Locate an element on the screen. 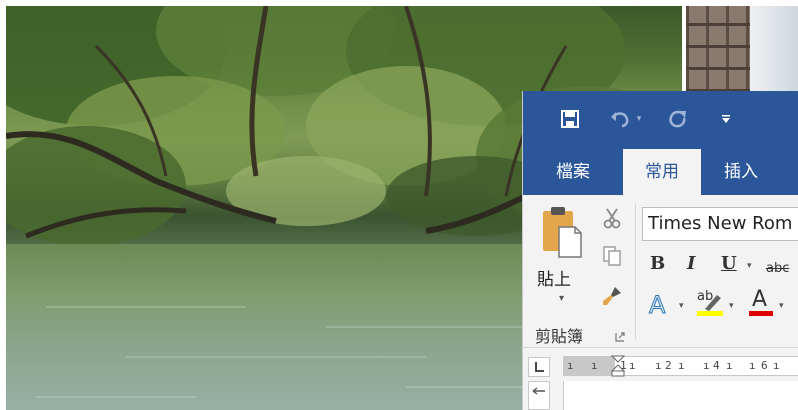 The height and width of the screenshot is (410, 798). text-effects-dropdown-icon: ▾ is located at coordinates (681, 306).